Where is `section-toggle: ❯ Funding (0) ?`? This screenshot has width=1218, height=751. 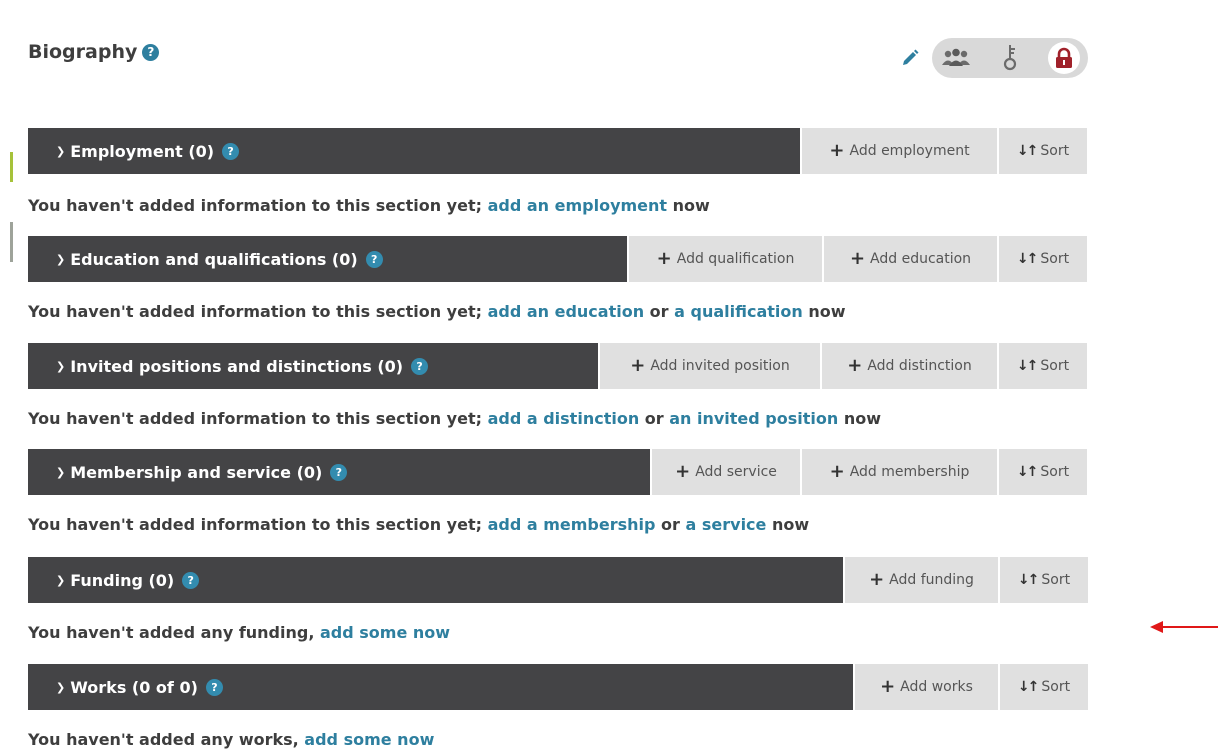 section-toggle: ❯ Funding (0) ? is located at coordinates (435, 580).